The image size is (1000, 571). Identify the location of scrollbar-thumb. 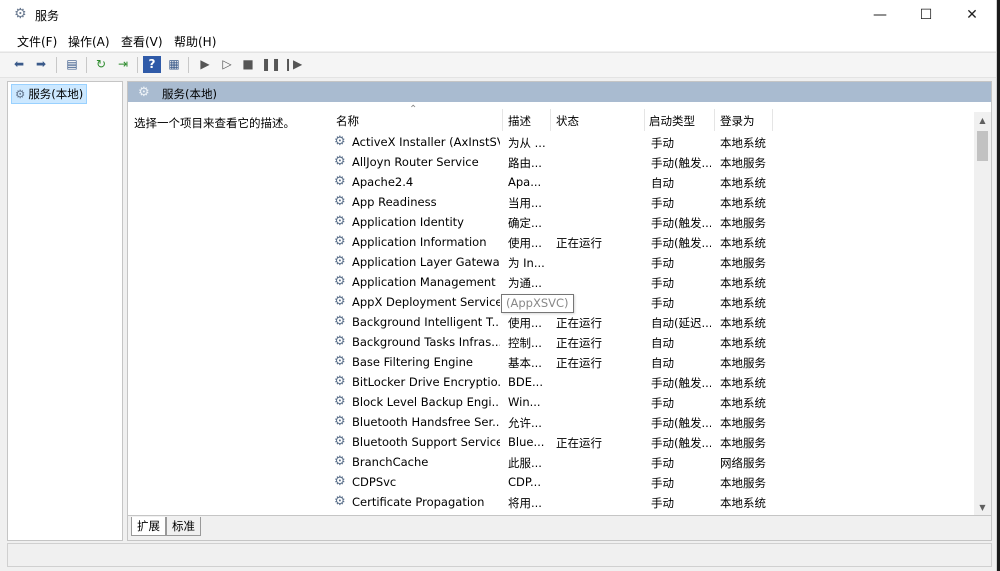
(982, 146).